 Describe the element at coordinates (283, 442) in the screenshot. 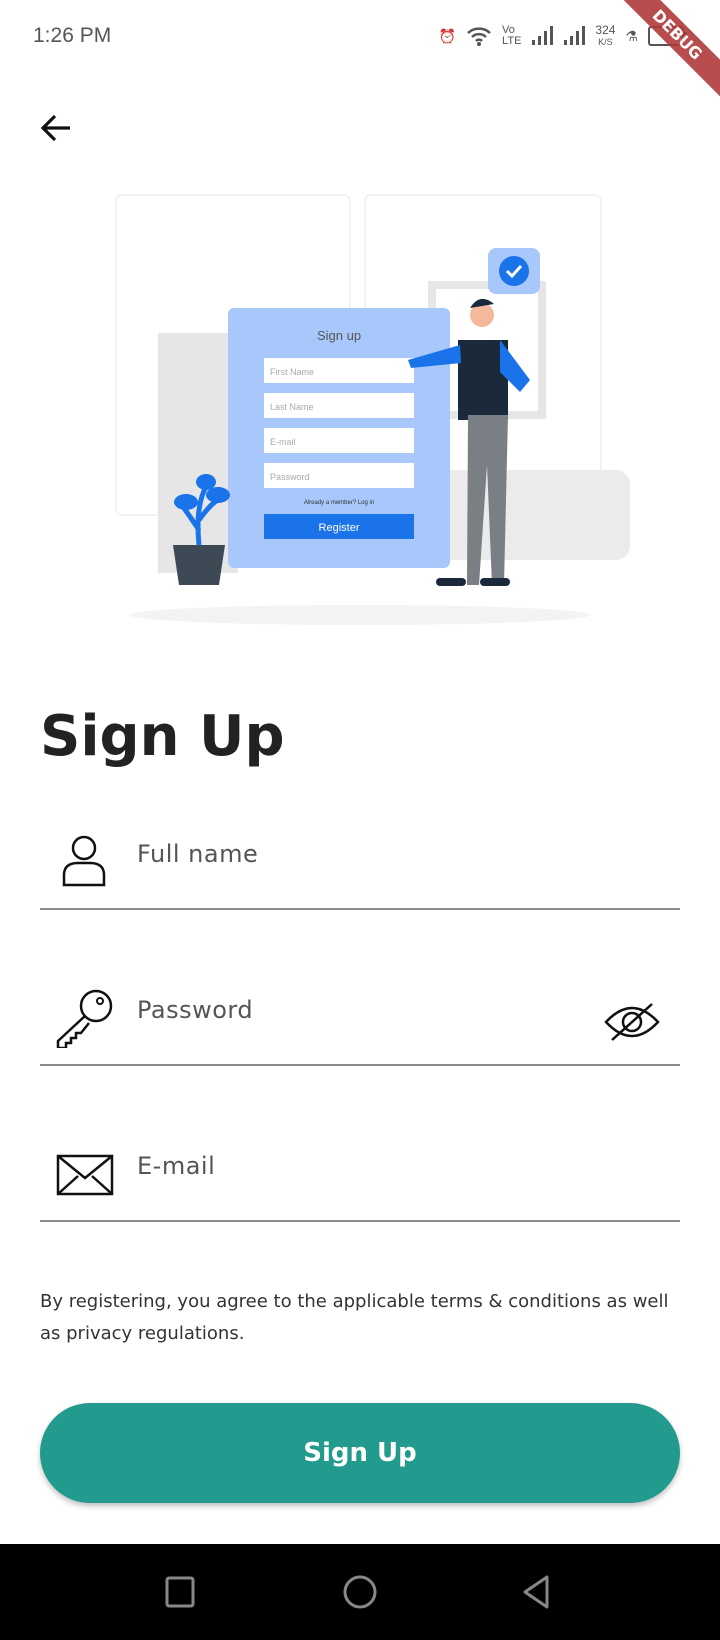

I see `illus-field: E-mail` at that location.